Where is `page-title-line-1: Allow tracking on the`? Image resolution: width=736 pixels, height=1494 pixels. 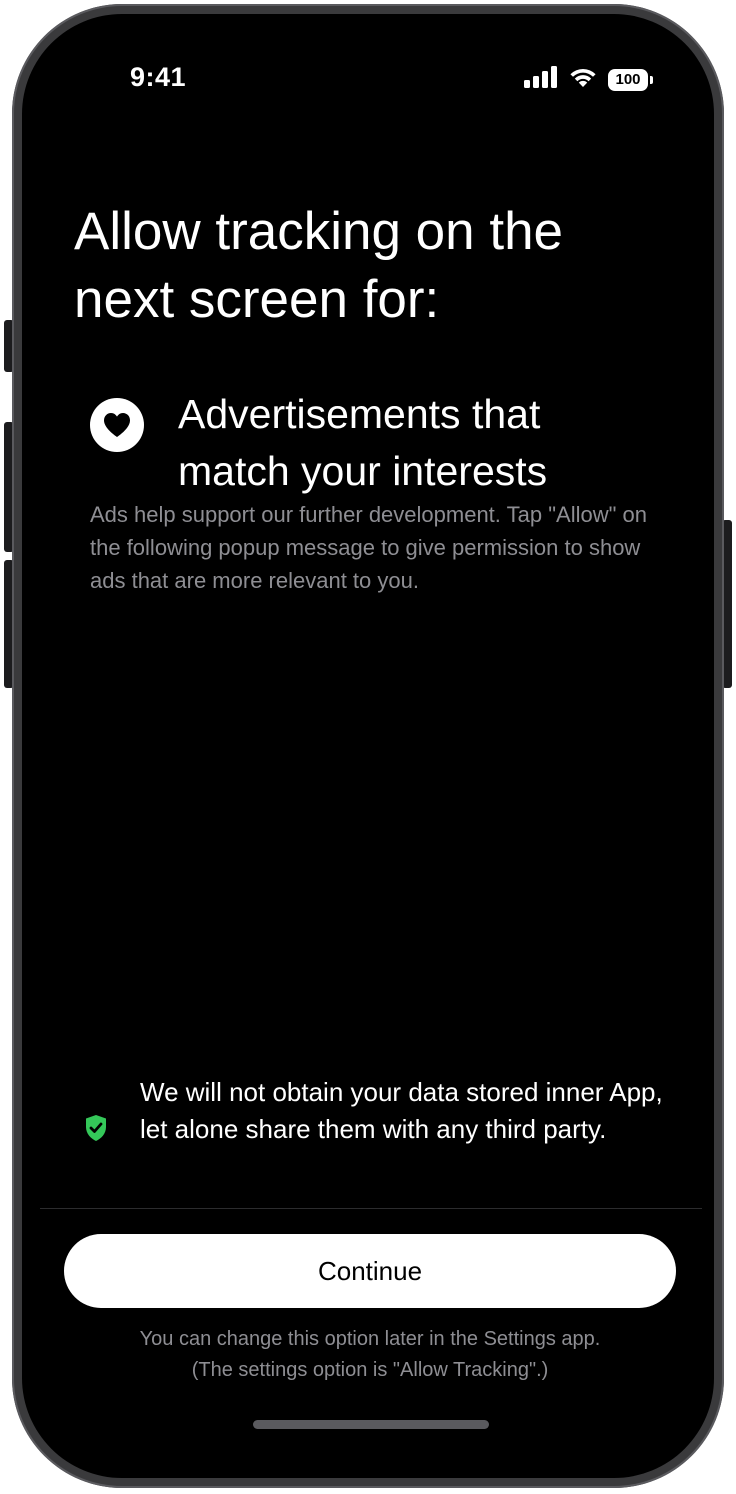
page-title-line-1: Allow tracking on the is located at coordinates (319, 231).